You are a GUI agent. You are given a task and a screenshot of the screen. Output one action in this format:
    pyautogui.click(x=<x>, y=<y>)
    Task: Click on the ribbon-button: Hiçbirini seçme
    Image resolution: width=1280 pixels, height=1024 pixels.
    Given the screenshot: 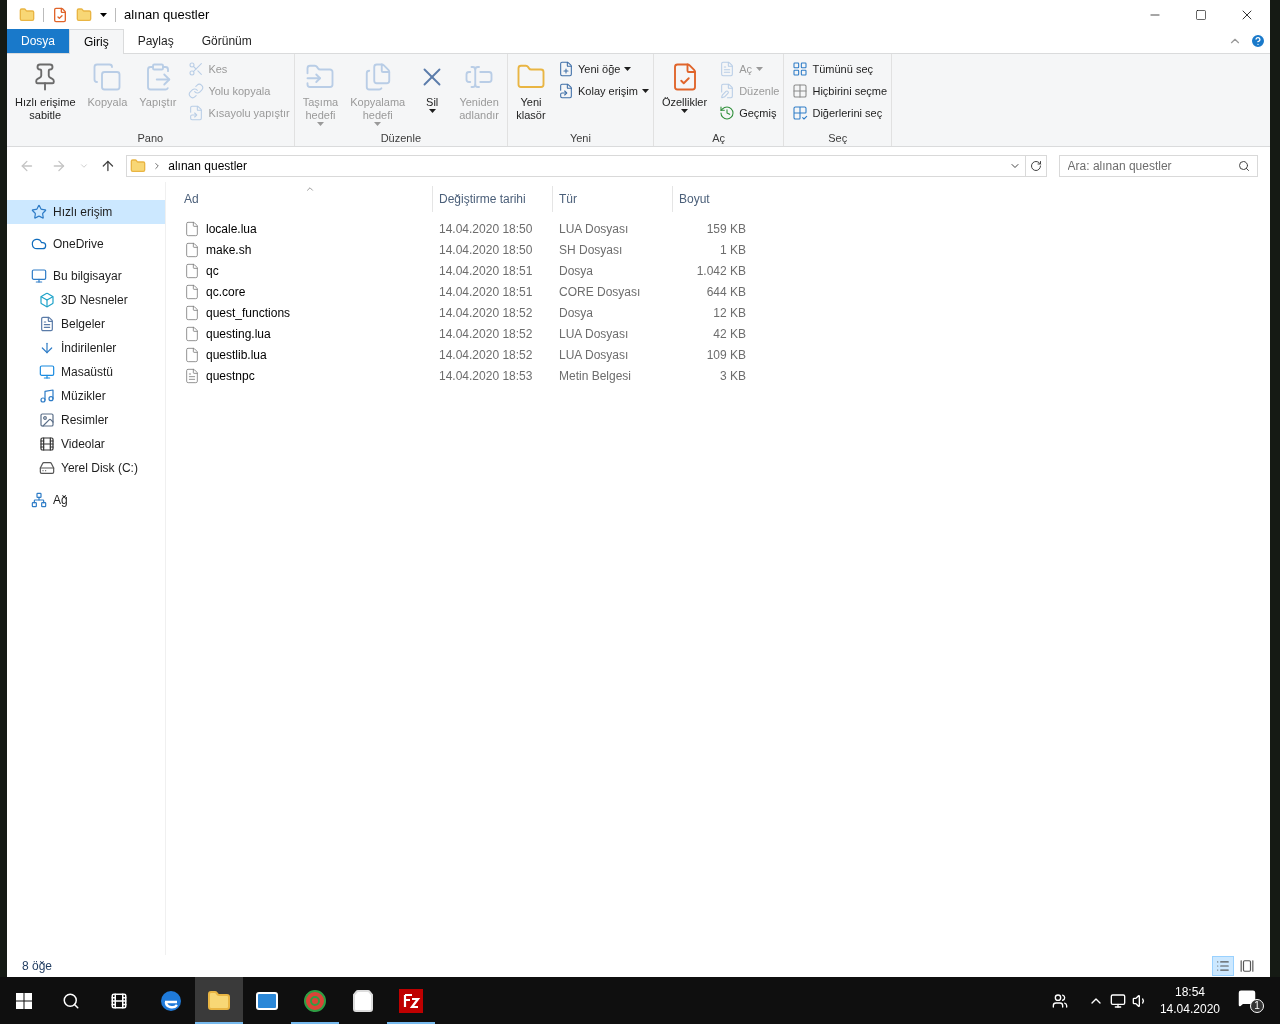 What is the action you would take?
    pyautogui.click(x=840, y=91)
    